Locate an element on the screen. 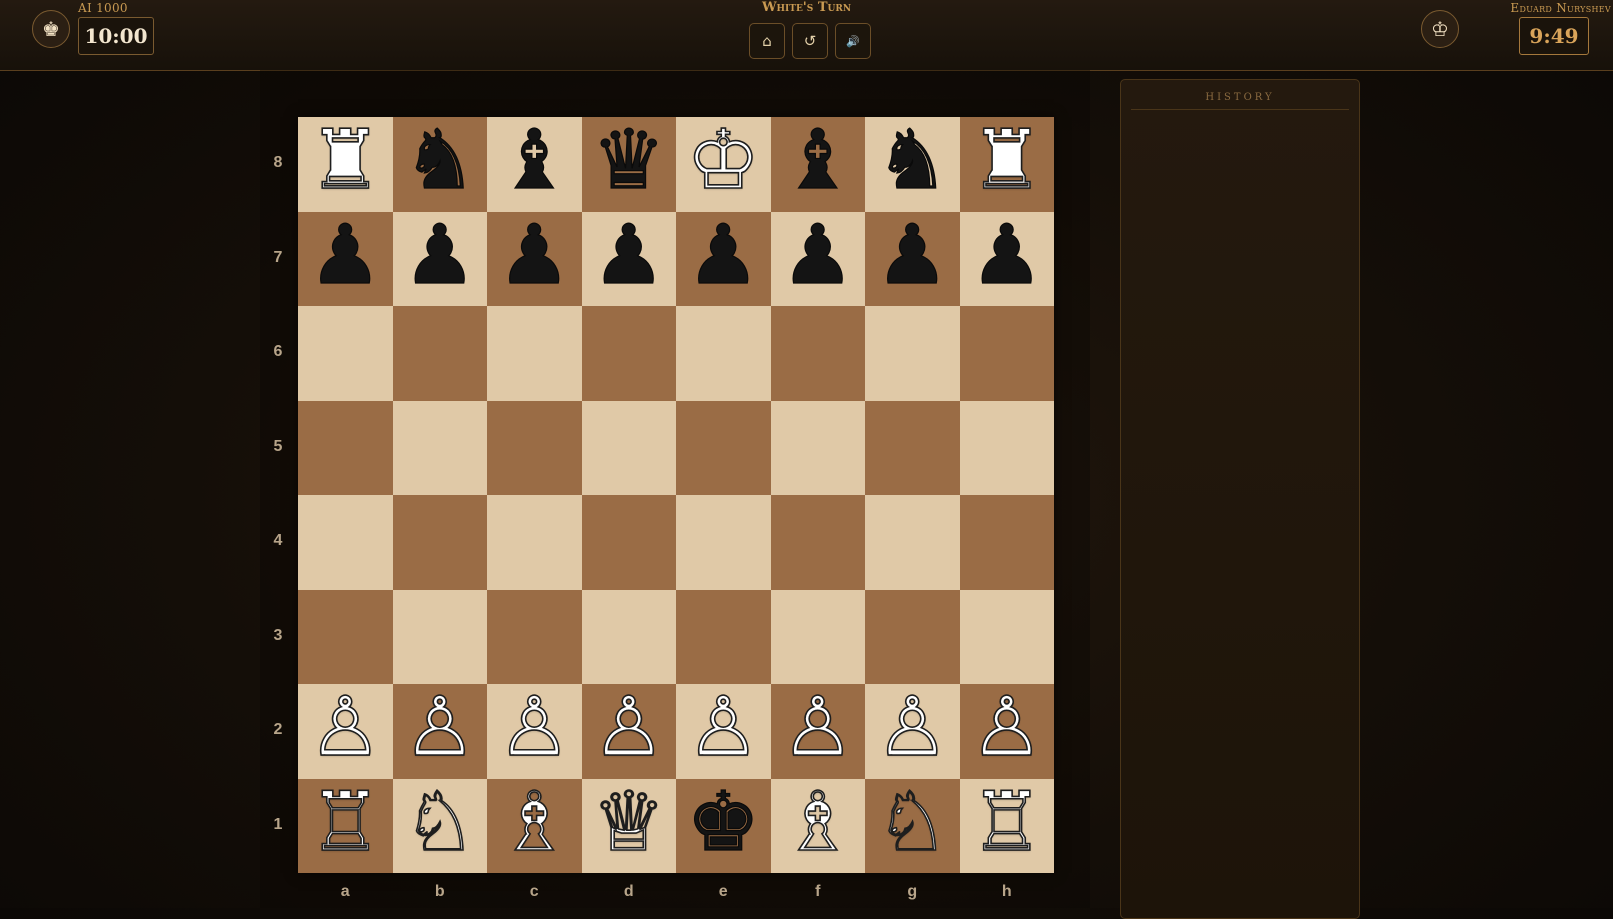 The height and width of the screenshot is (919, 1613). square-a2: ♙ is located at coordinates (345, 731).